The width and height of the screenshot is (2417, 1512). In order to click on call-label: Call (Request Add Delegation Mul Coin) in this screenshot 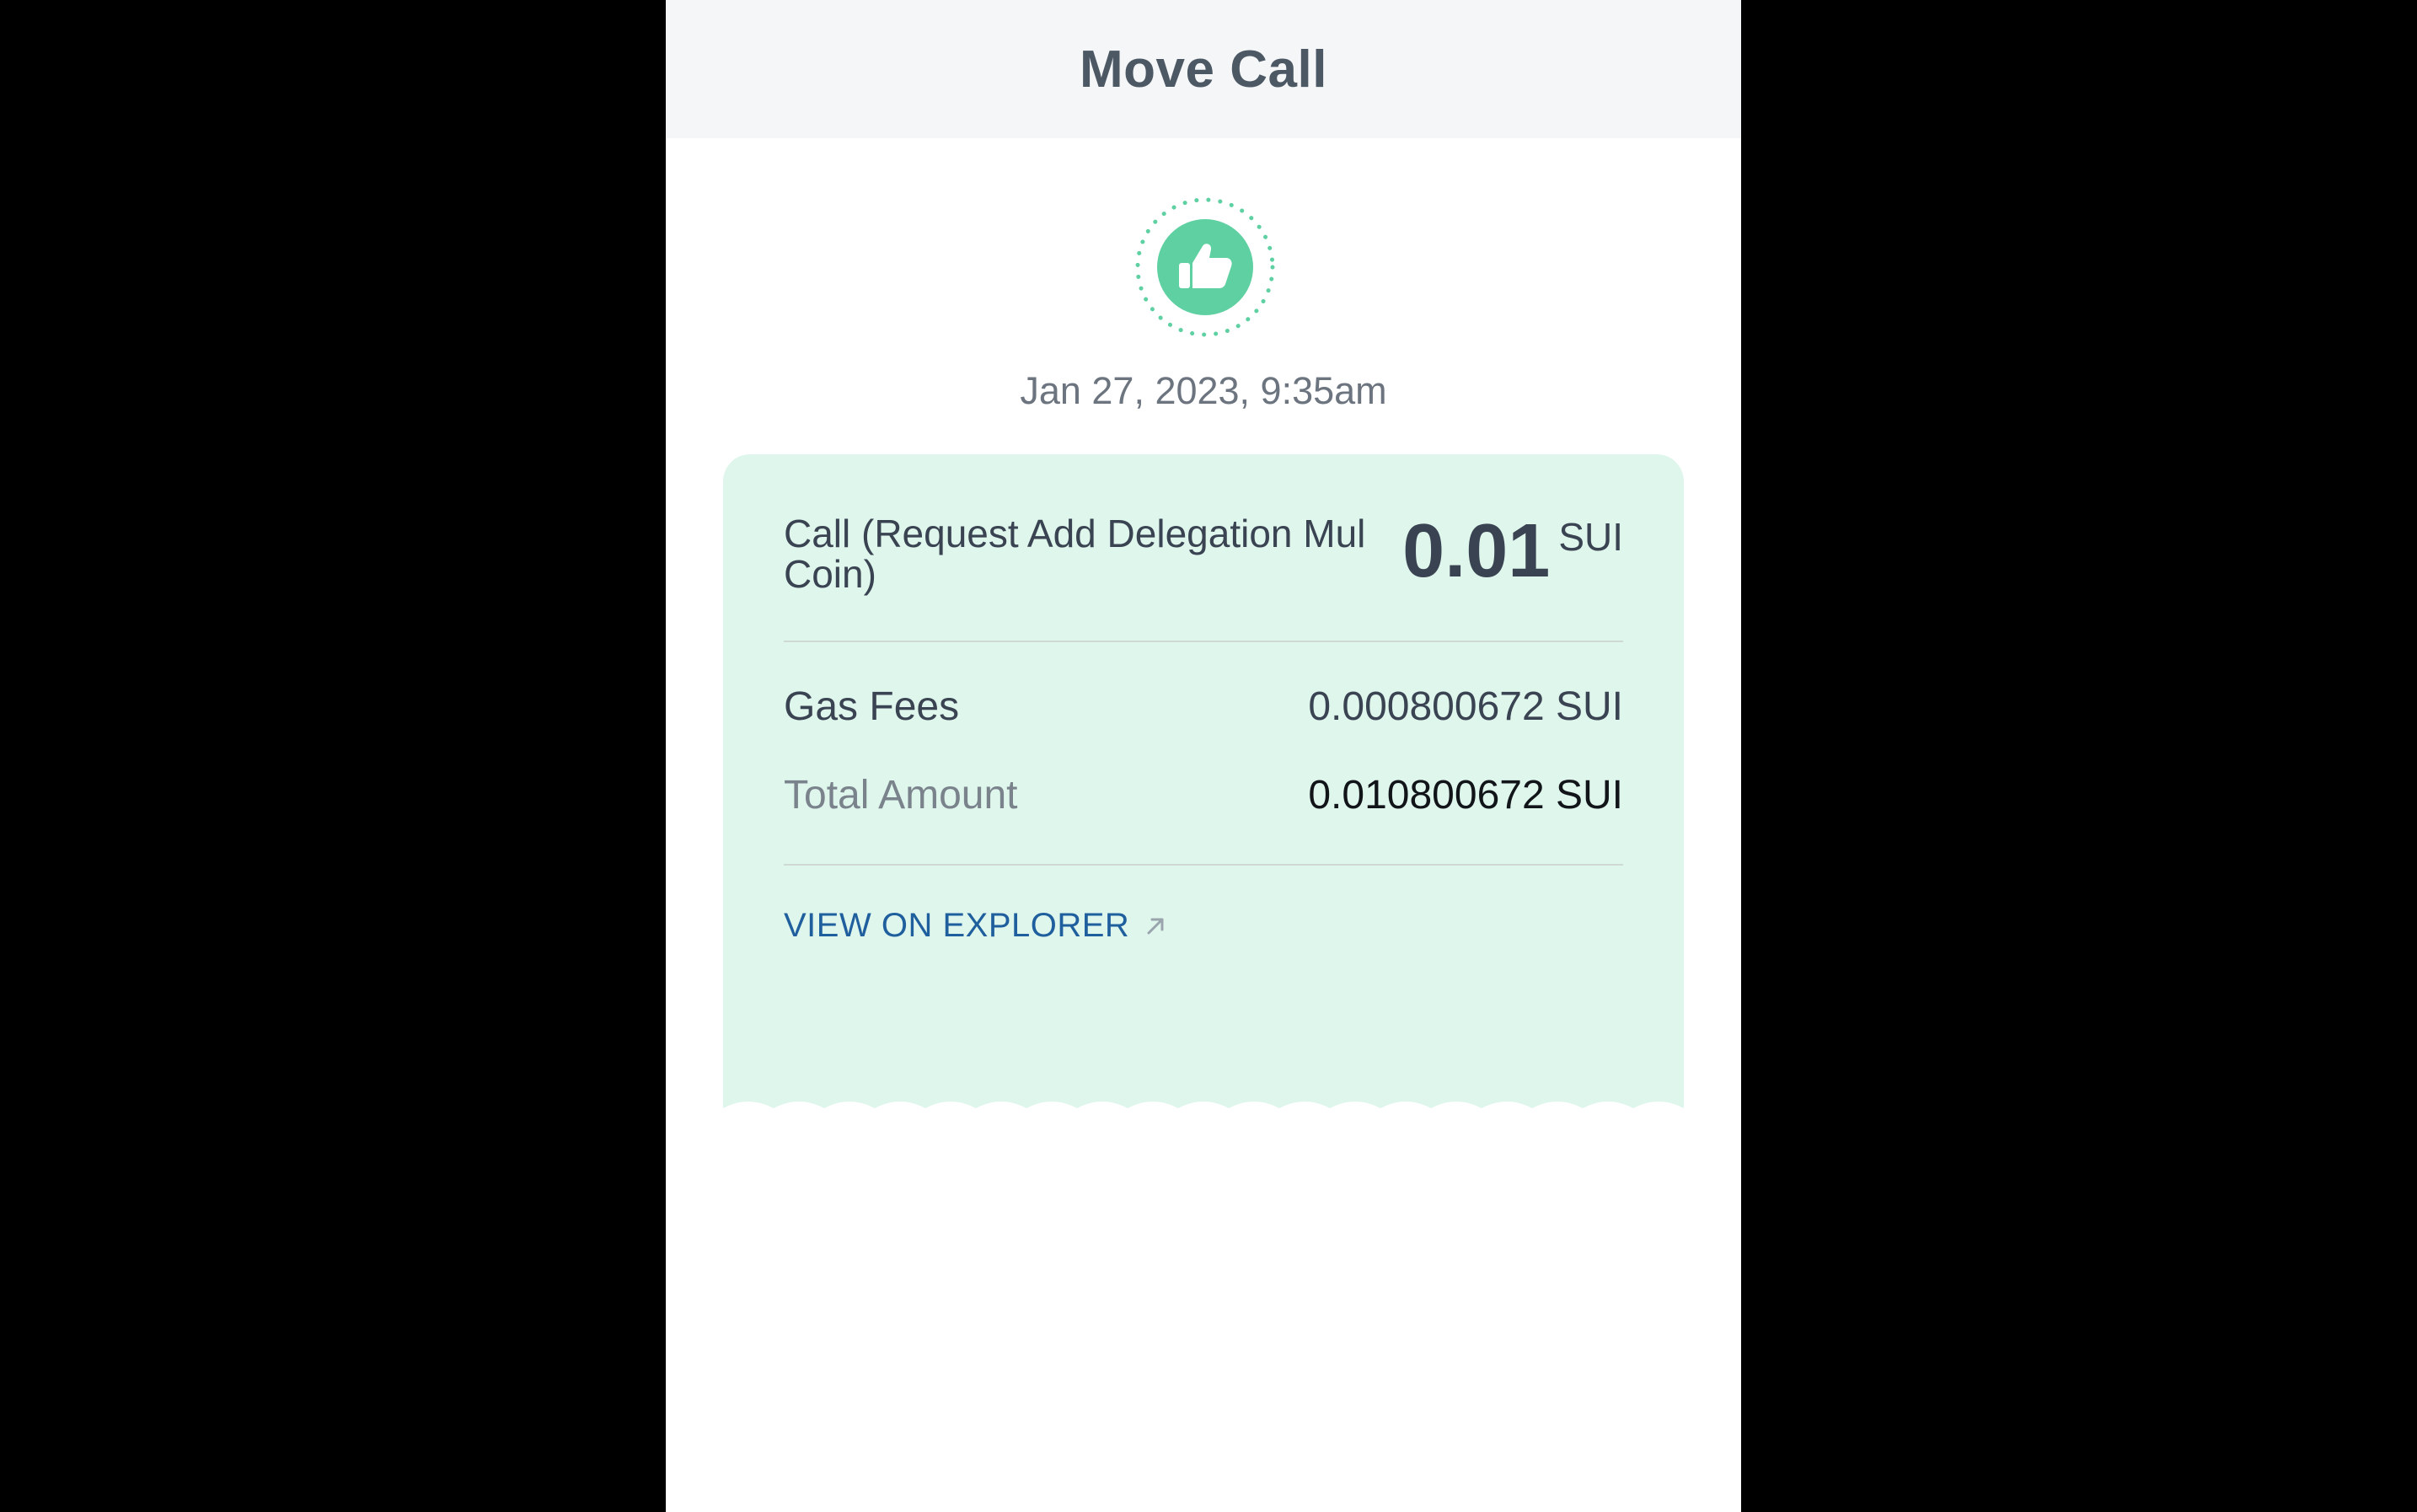, I will do `click(1075, 554)`.